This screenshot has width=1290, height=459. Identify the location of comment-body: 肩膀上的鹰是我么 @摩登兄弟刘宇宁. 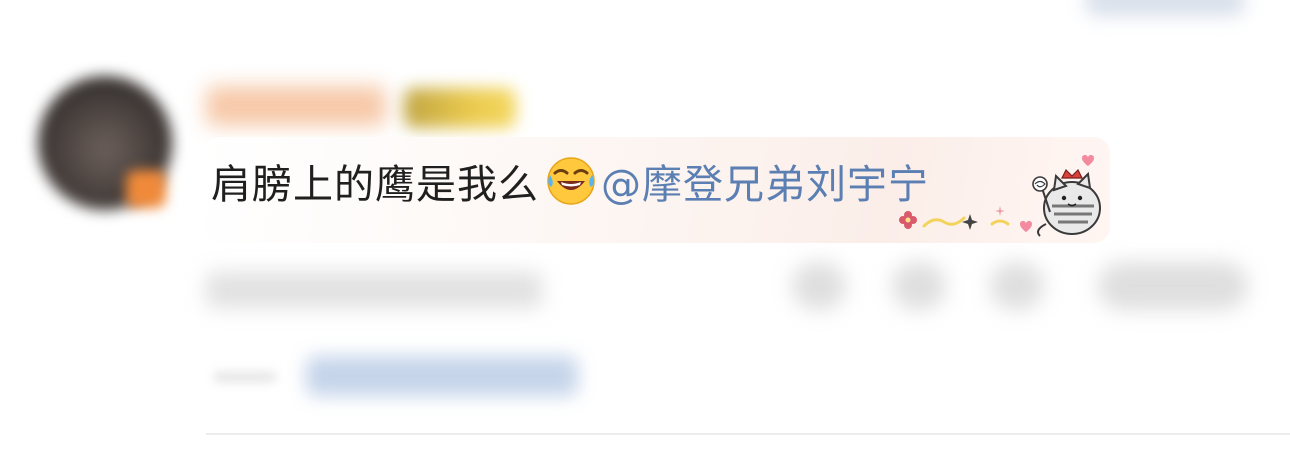
(570, 181).